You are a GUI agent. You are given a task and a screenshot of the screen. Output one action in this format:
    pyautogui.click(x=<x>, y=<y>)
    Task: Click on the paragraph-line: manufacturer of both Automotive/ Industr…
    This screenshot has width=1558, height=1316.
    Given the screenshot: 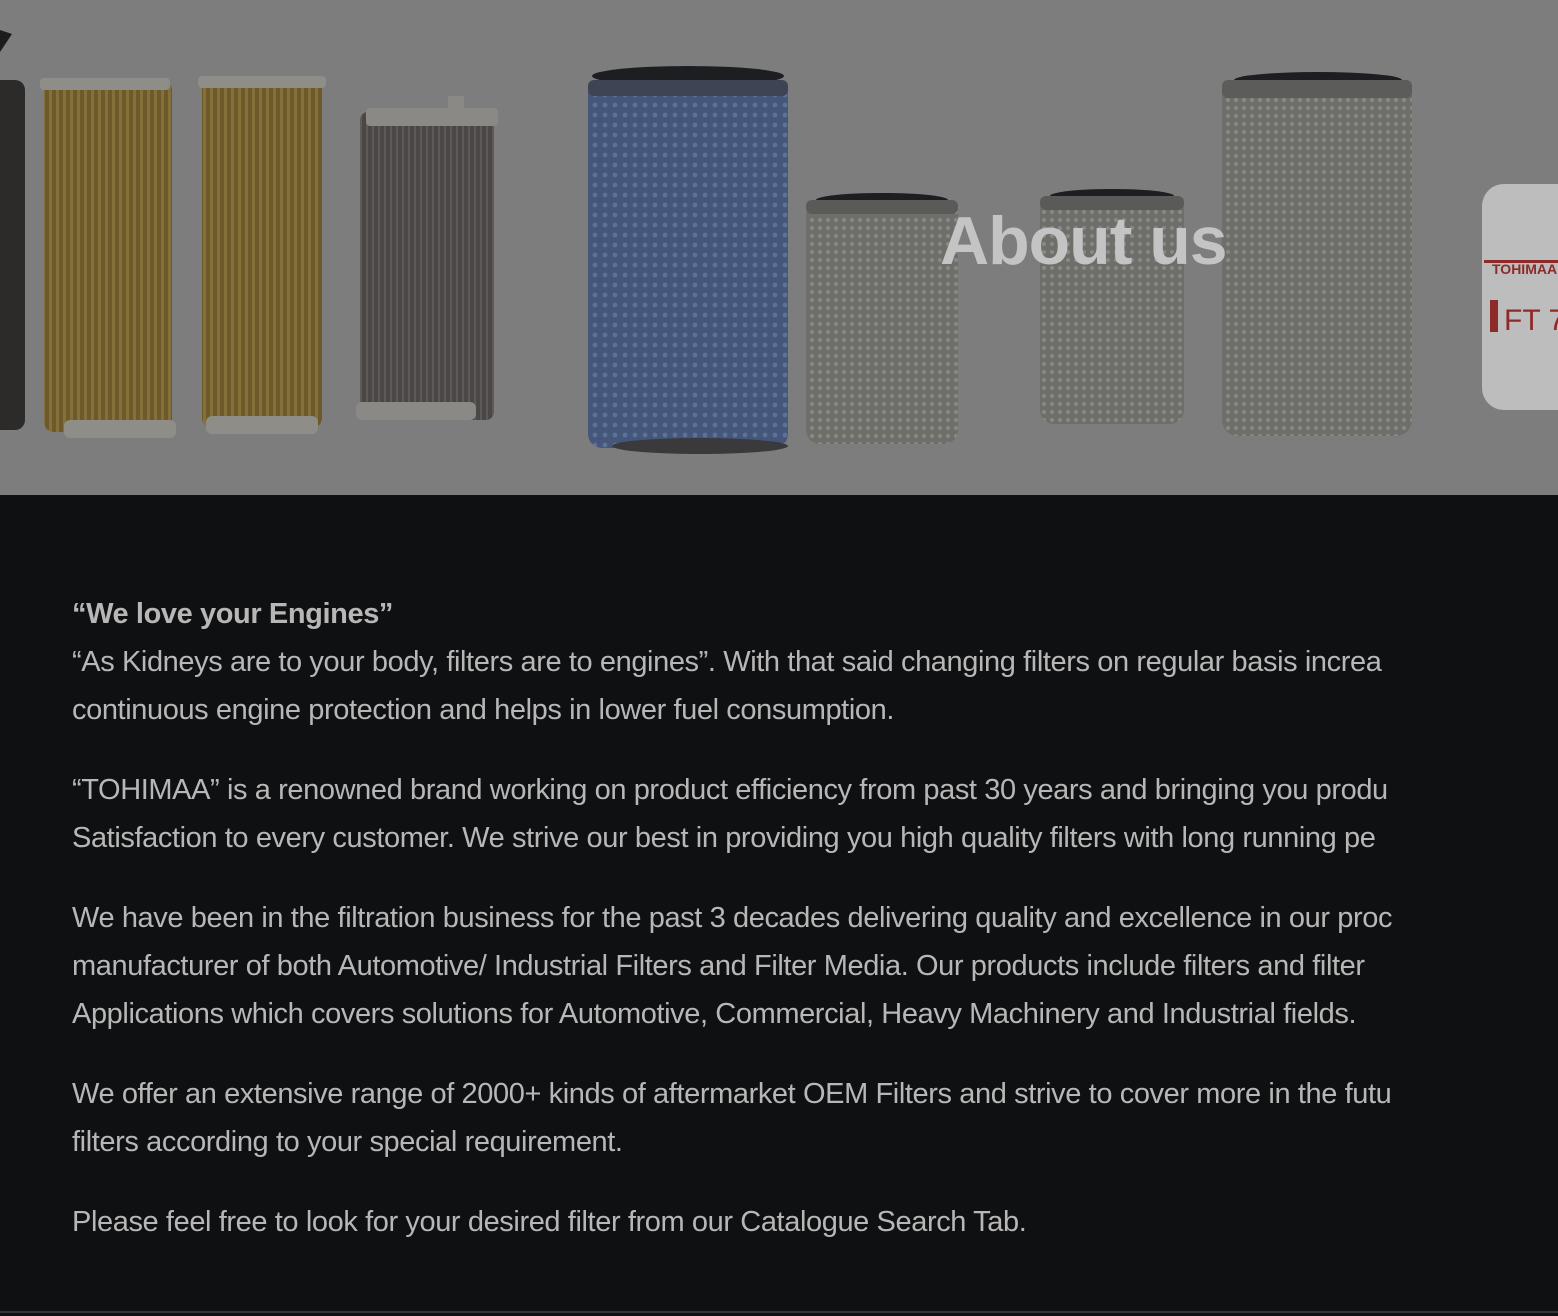 What is the action you would take?
    pyautogui.click(x=718, y=966)
    